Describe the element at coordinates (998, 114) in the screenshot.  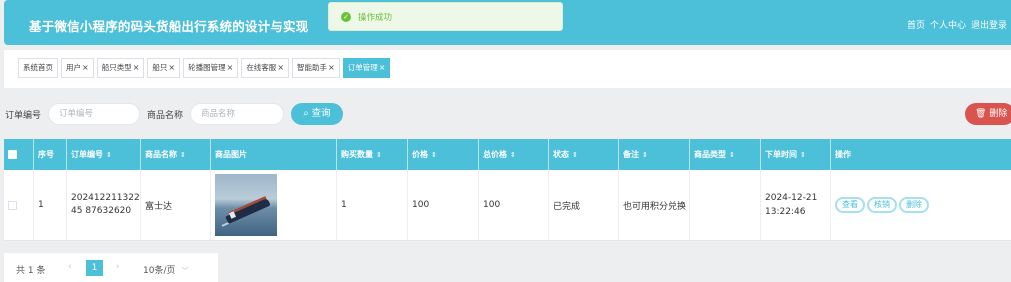
I see `delete-button-label: 删除` at that location.